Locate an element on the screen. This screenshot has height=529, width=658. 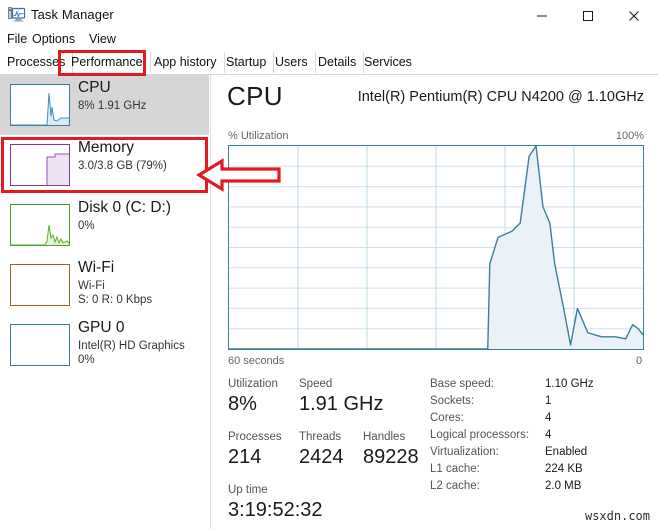
info-key: L1 cache: is located at coordinates (455, 469).